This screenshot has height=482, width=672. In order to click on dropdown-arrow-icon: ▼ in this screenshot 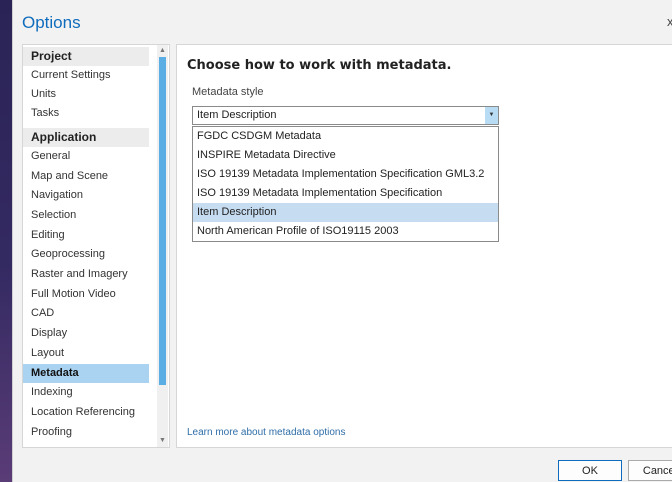, I will do `click(491, 115)`.